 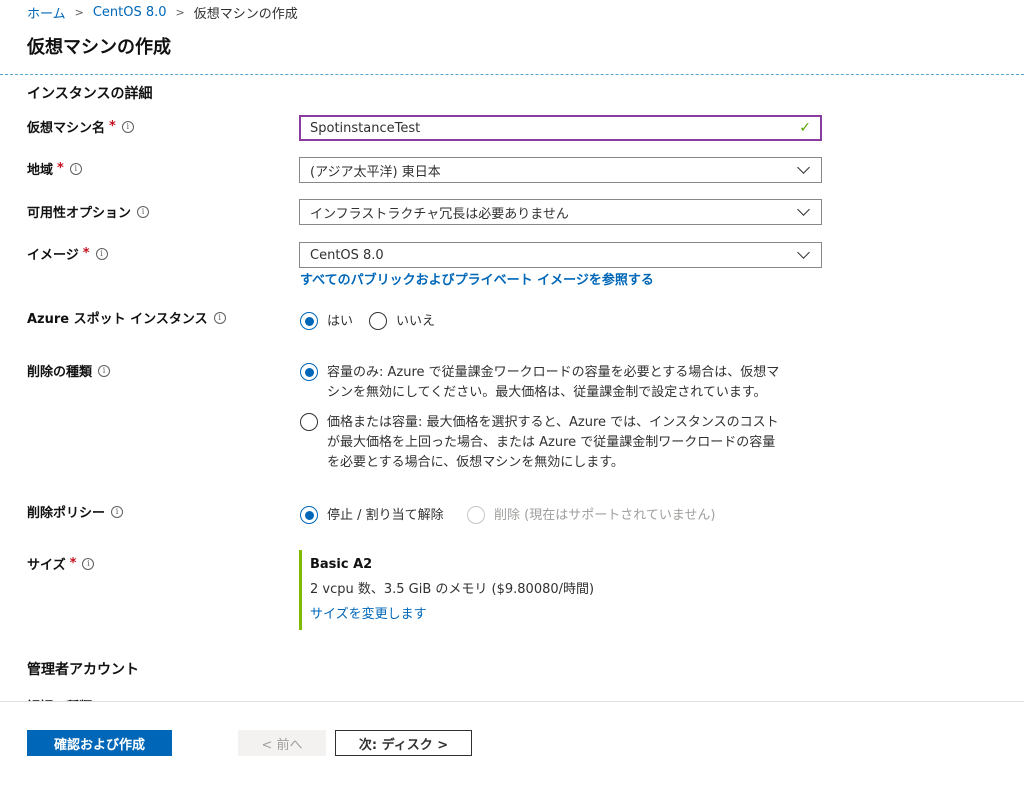 What do you see at coordinates (347, 255) in the screenshot?
I see `image-value: CentOS 8.0` at bounding box center [347, 255].